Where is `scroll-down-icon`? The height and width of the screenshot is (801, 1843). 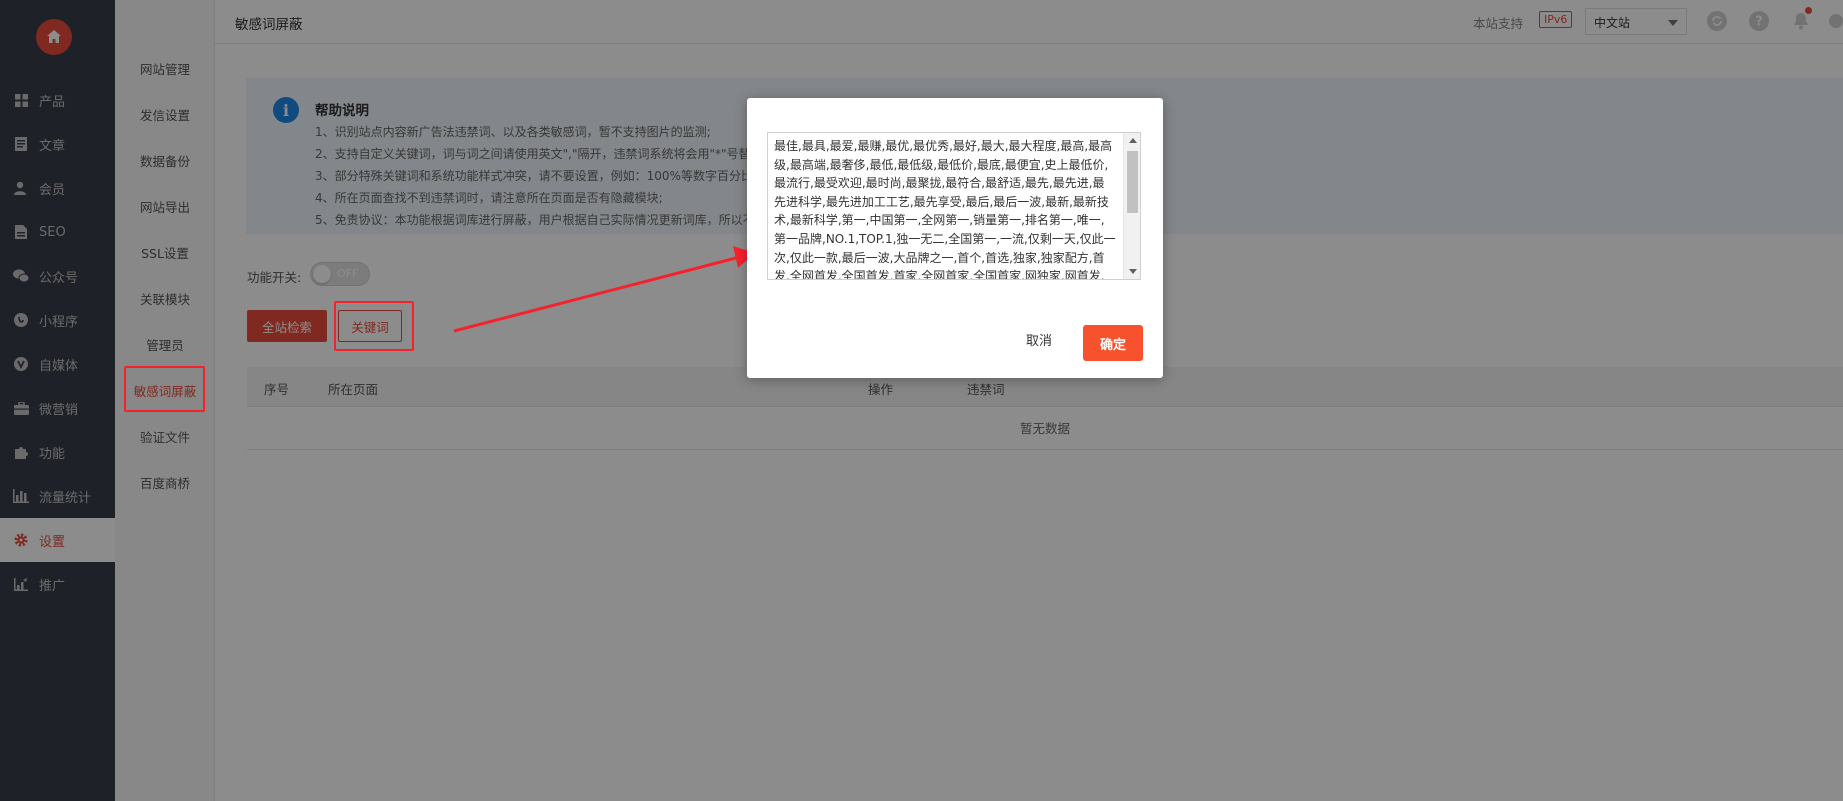
scroll-down-icon is located at coordinates (1133, 271).